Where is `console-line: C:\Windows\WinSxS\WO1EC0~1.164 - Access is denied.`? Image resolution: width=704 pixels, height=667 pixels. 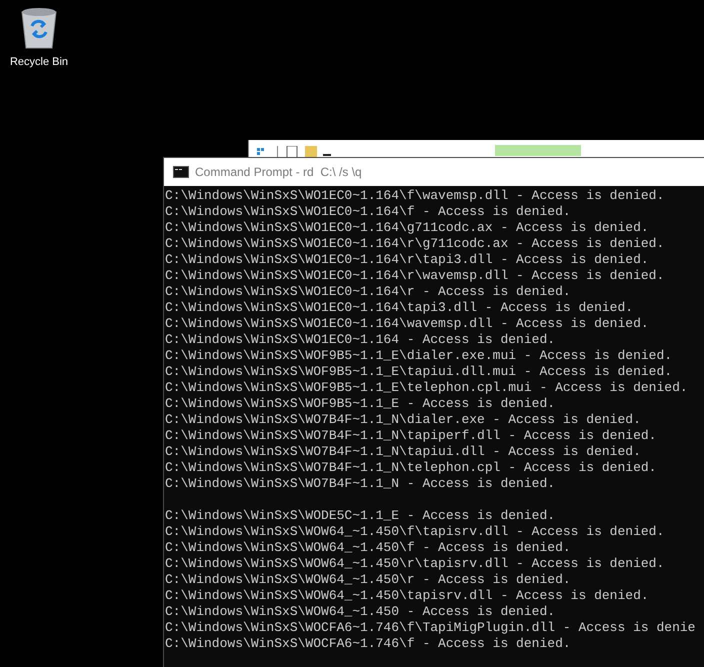
console-line: C:\Windows\WinSxS\WO1EC0~1.164 - Access is denied. is located at coordinates (360, 340).